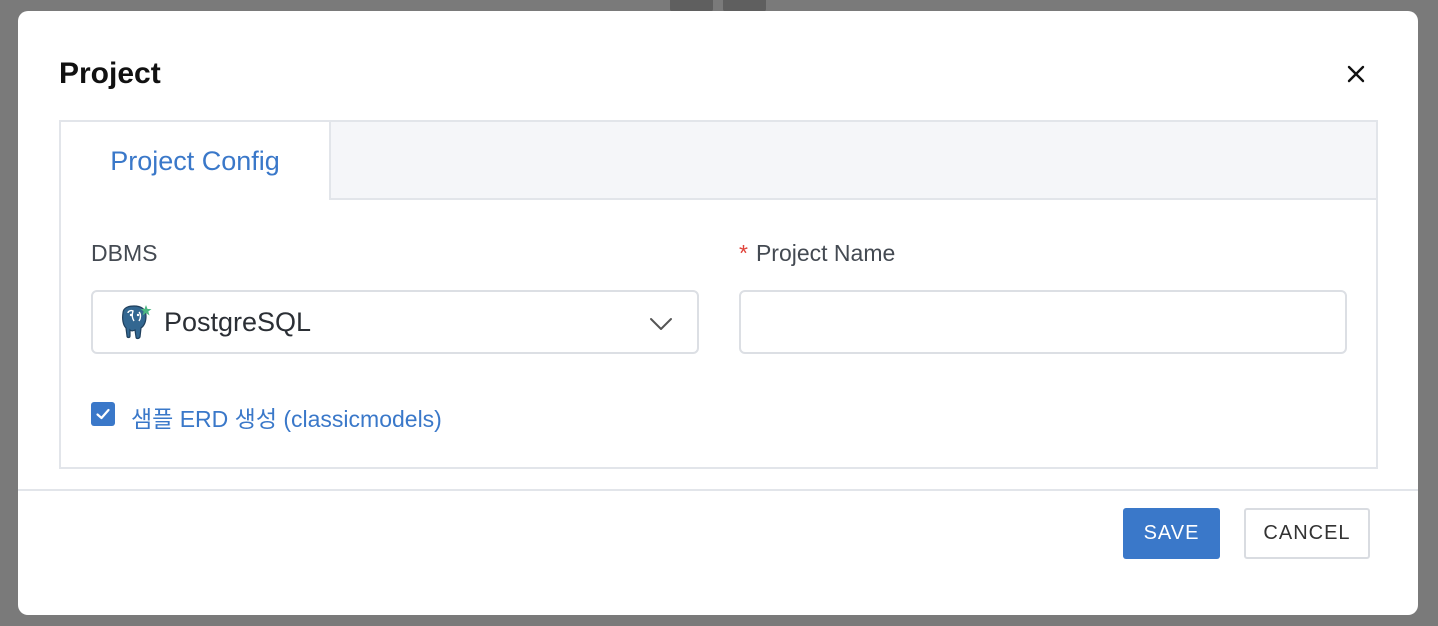 Image resolution: width=1438 pixels, height=626 pixels. Describe the element at coordinates (110, 73) in the screenshot. I see `dialog-title: Project` at that location.